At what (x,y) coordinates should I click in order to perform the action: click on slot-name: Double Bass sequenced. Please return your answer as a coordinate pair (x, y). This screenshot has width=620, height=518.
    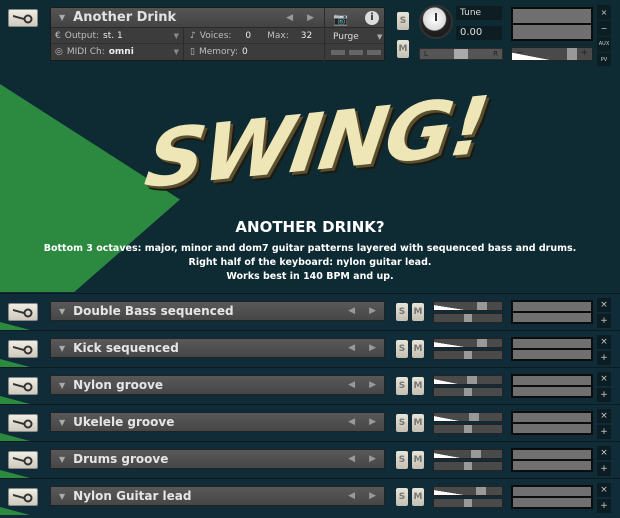
    Looking at the image, I should click on (153, 311).